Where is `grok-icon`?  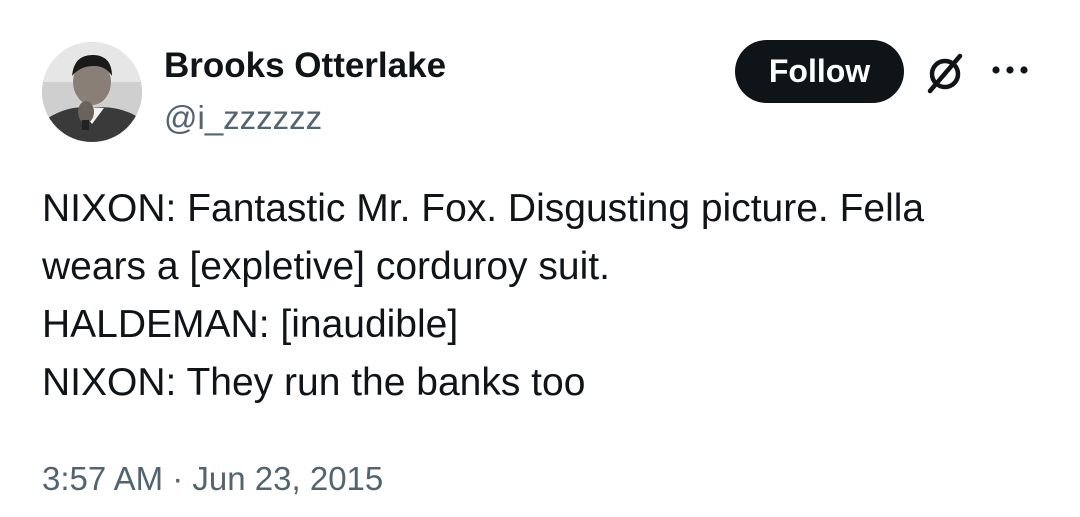 grok-icon is located at coordinates (945, 73).